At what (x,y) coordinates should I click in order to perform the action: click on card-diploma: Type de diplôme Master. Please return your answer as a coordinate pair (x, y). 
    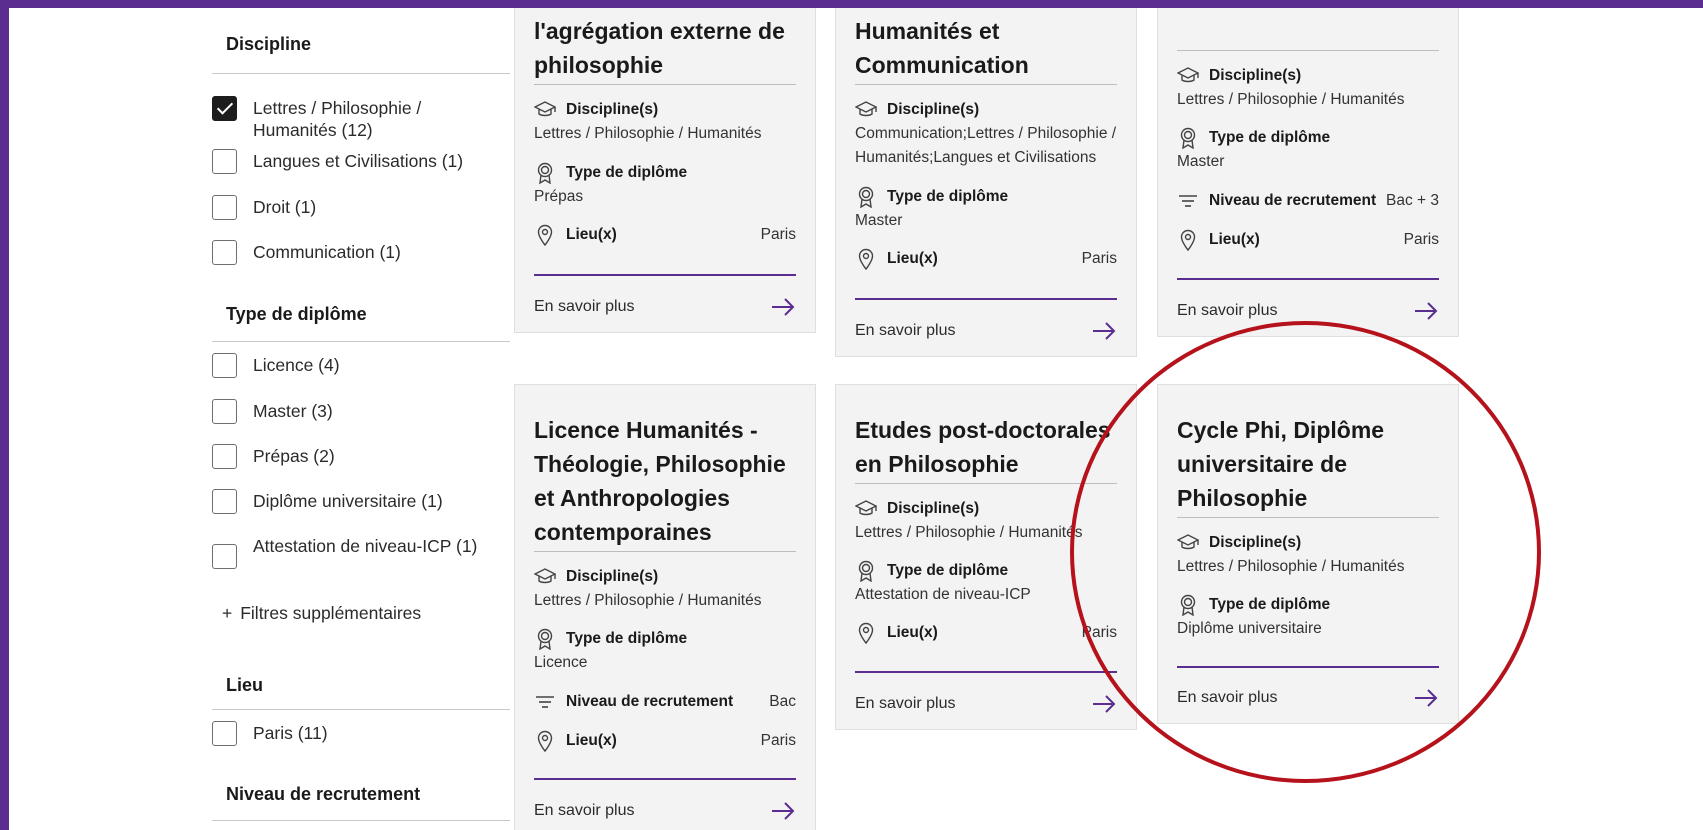
    Looking at the image, I should click on (986, 209).